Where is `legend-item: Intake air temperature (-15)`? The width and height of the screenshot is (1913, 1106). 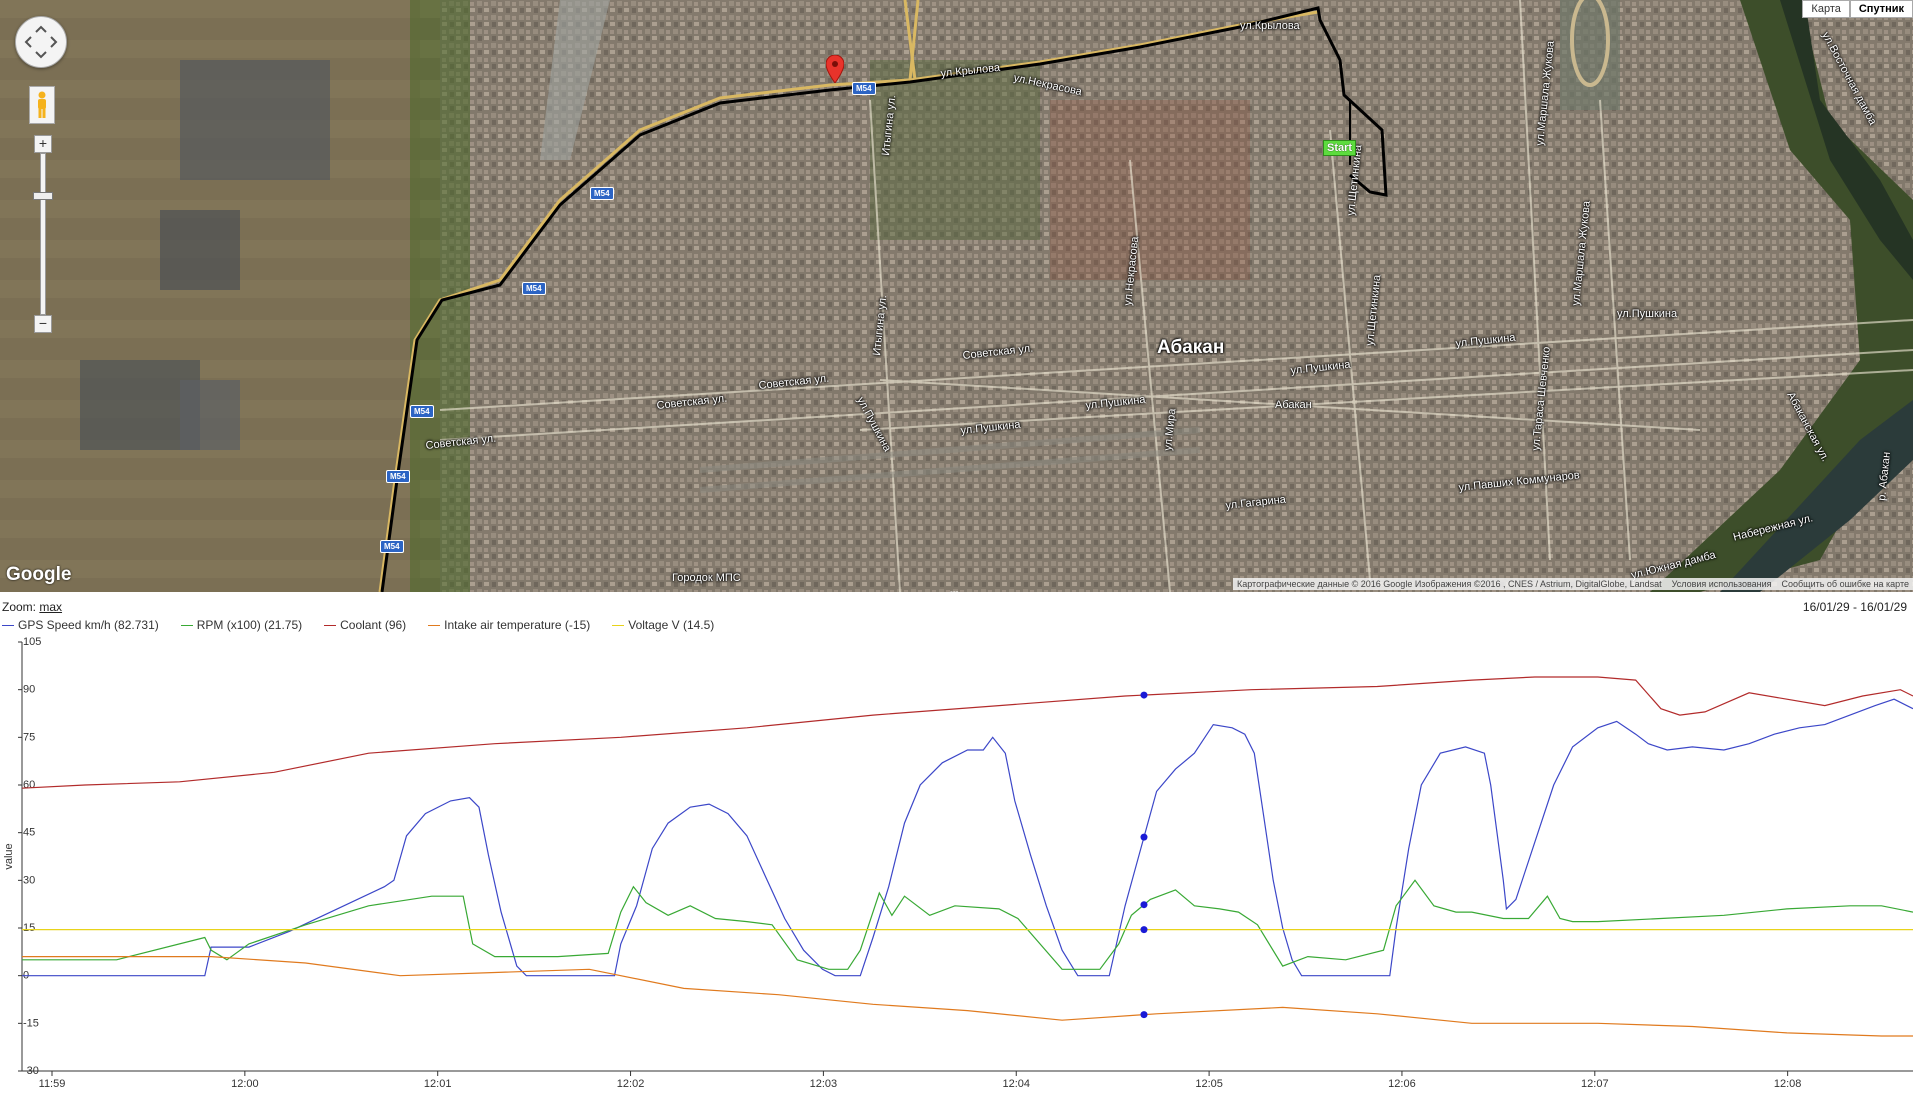
legend-item: Intake air temperature (-15) is located at coordinates (509, 625).